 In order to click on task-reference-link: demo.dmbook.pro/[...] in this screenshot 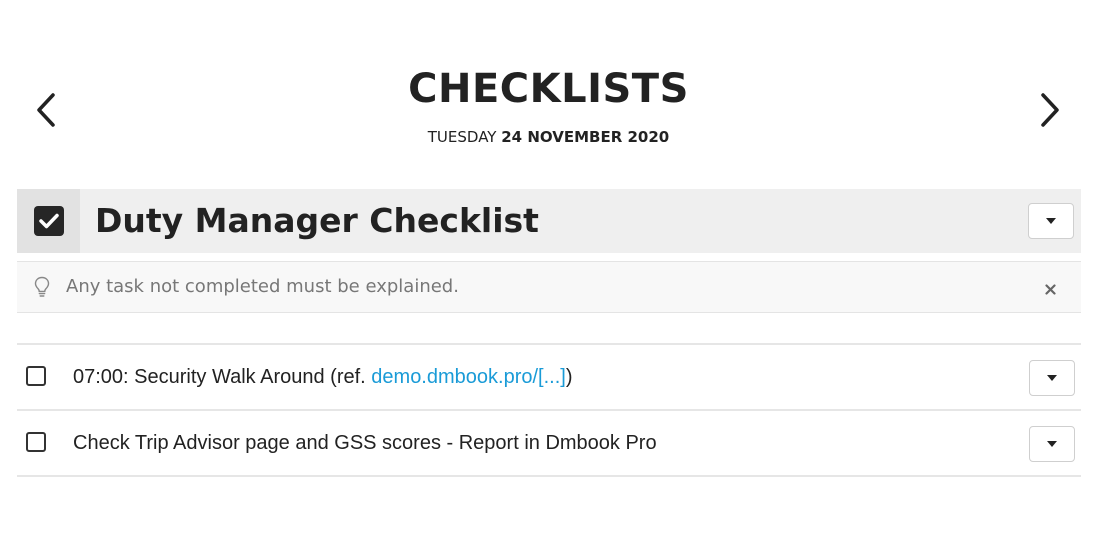, I will do `click(468, 377)`.